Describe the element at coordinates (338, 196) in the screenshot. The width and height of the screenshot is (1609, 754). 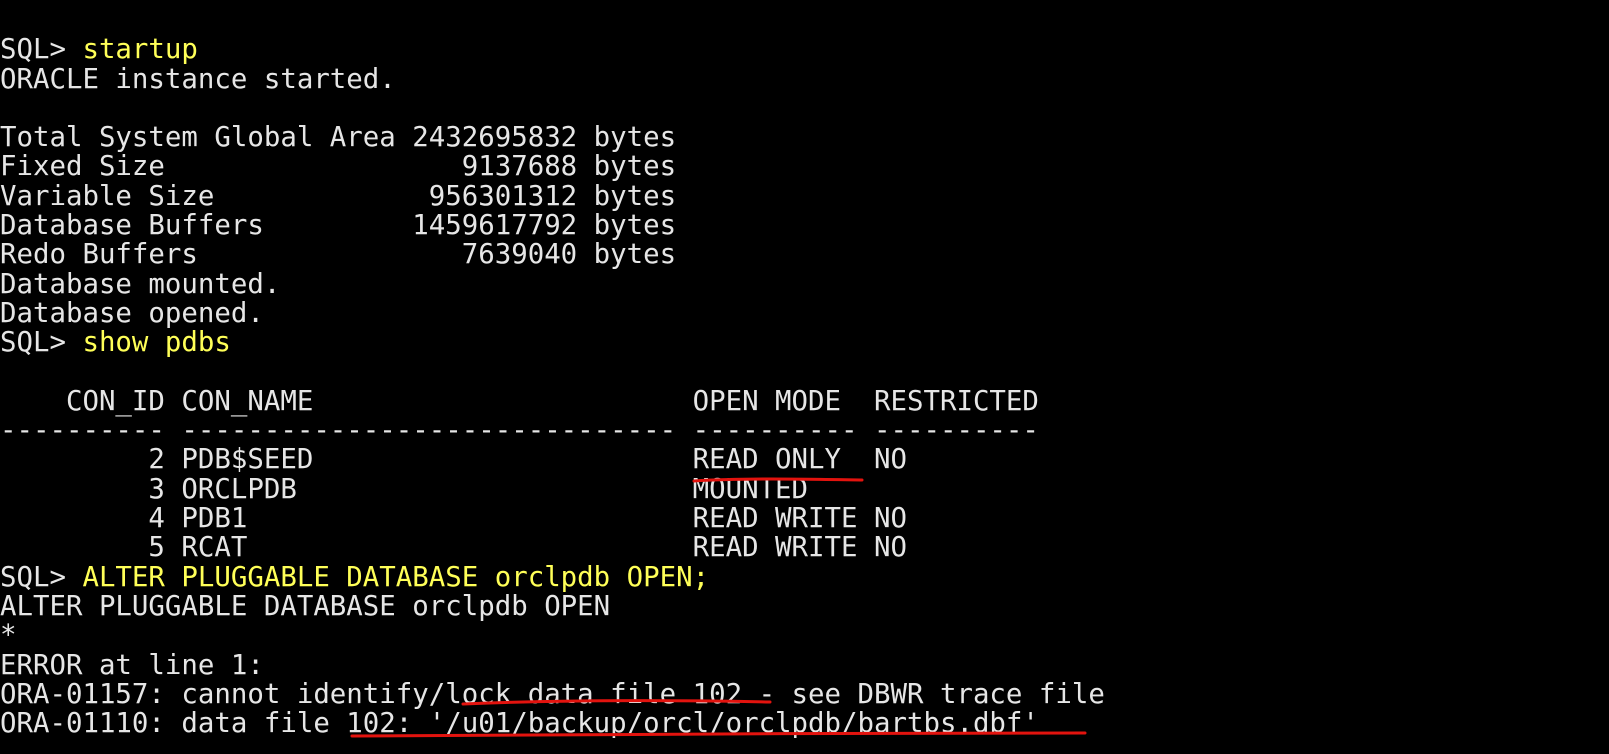
I see `sga-variable-line: Variable Size 956301312 bytes` at that location.